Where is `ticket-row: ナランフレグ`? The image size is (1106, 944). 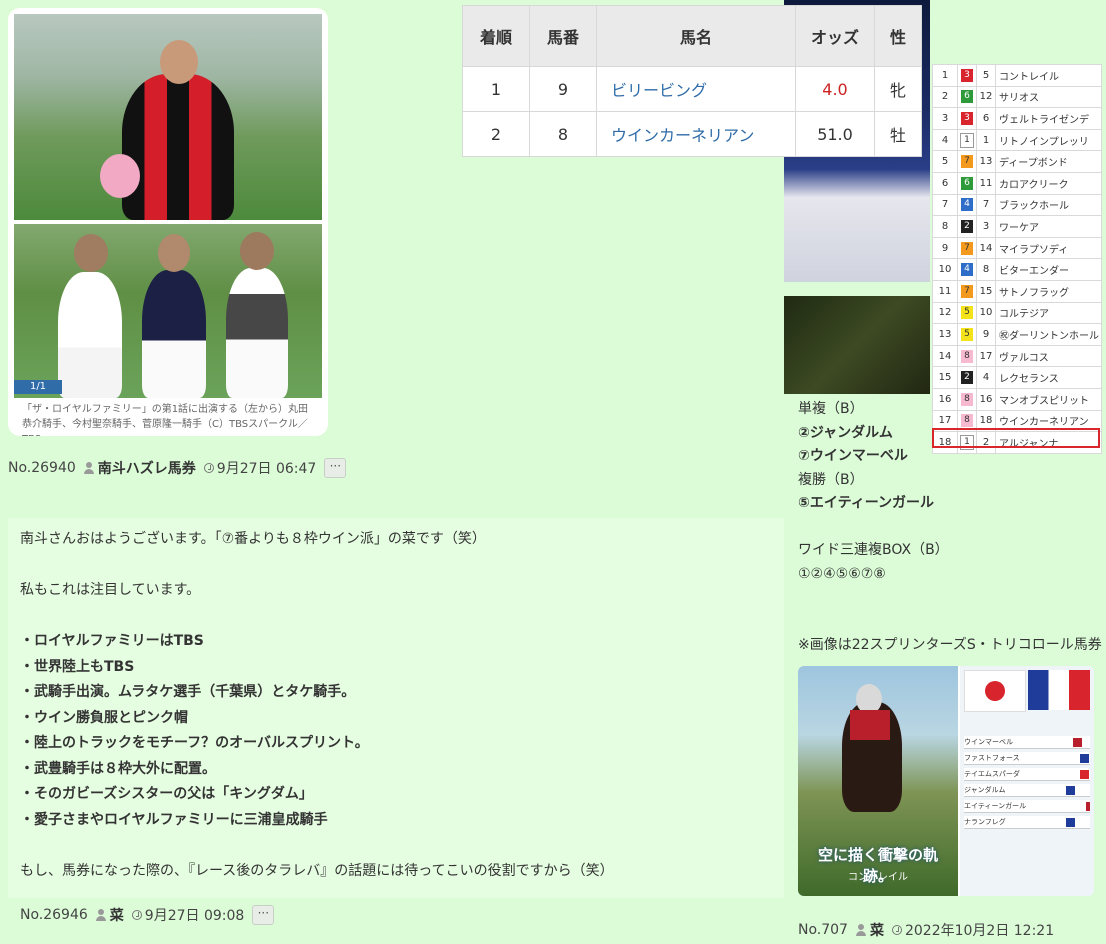 ticket-row: ナランフレグ is located at coordinates (1027, 822).